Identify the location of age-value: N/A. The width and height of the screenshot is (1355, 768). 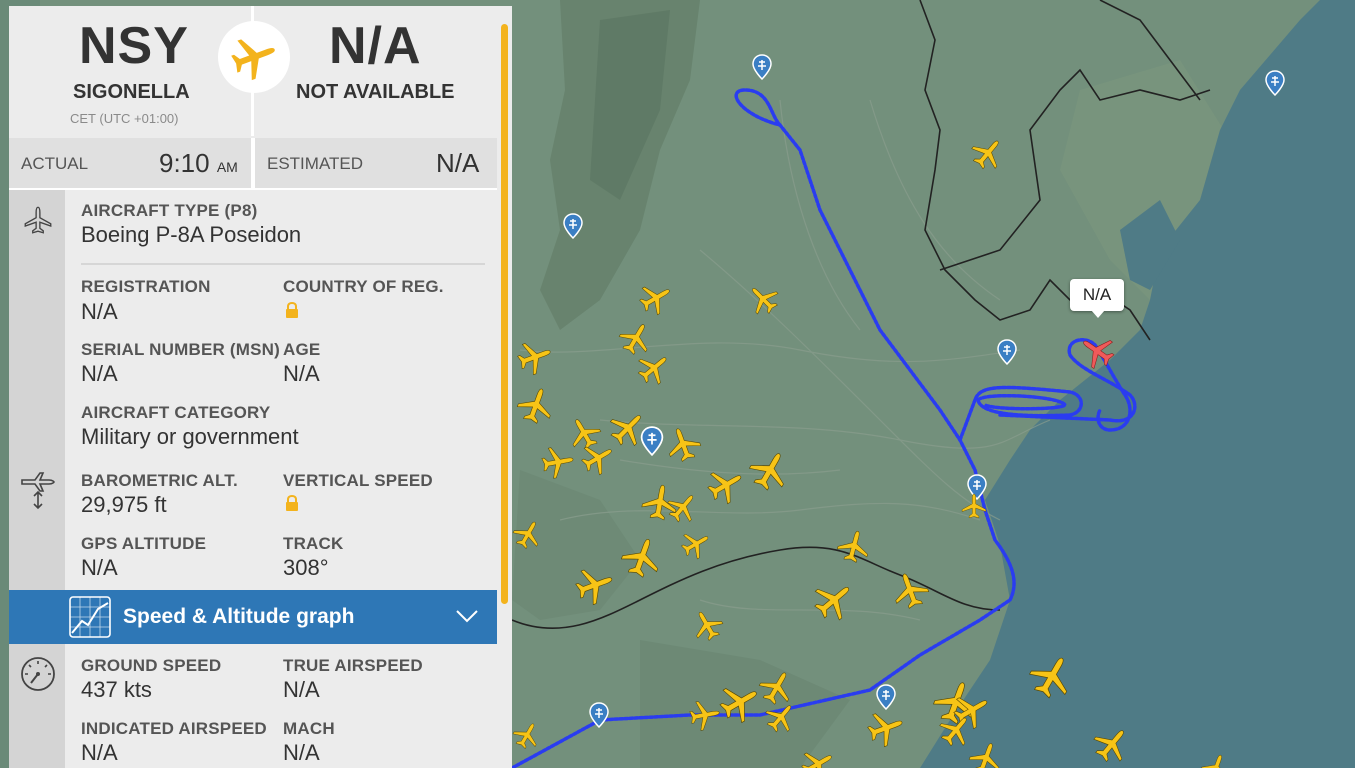
(301, 373).